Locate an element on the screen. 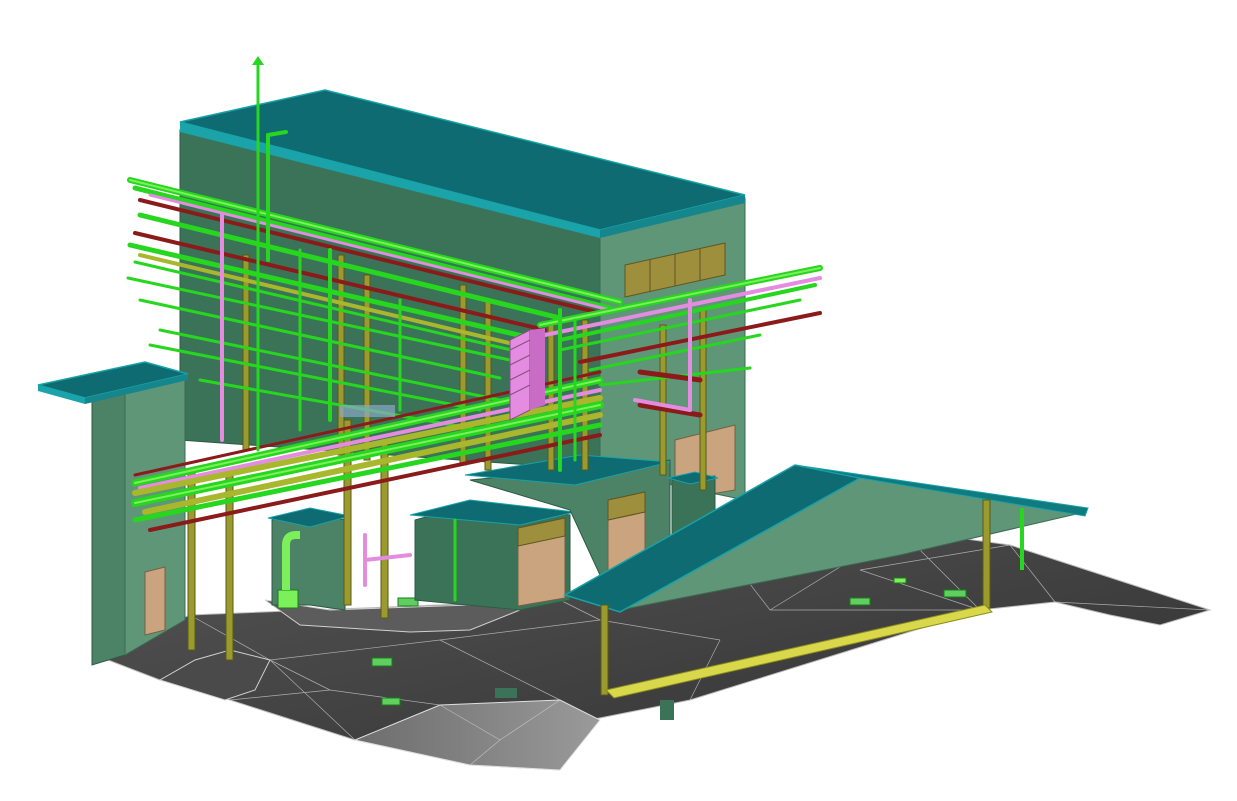 This screenshot has width=1237, height=801. annex-door is located at coordinates (155, 601).